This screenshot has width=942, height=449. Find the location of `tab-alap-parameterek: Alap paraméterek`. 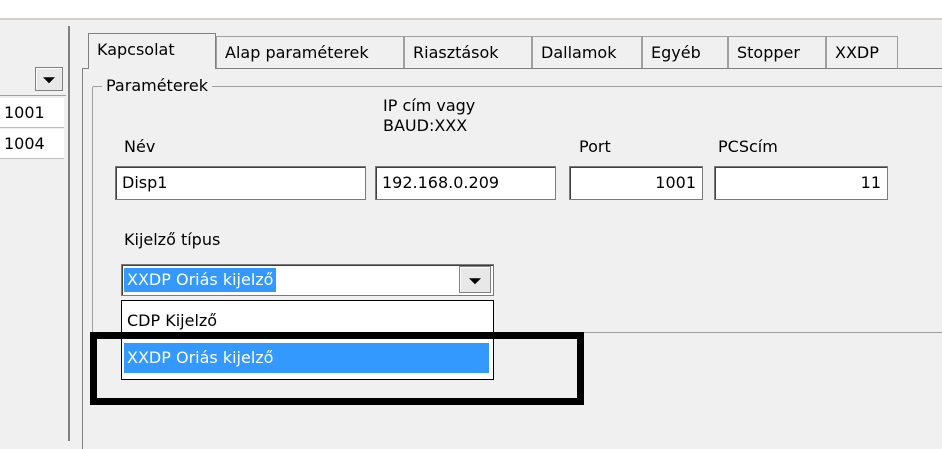

tab-alap-parameterek: Alap paraméterek is located at coordinates (310, 52).